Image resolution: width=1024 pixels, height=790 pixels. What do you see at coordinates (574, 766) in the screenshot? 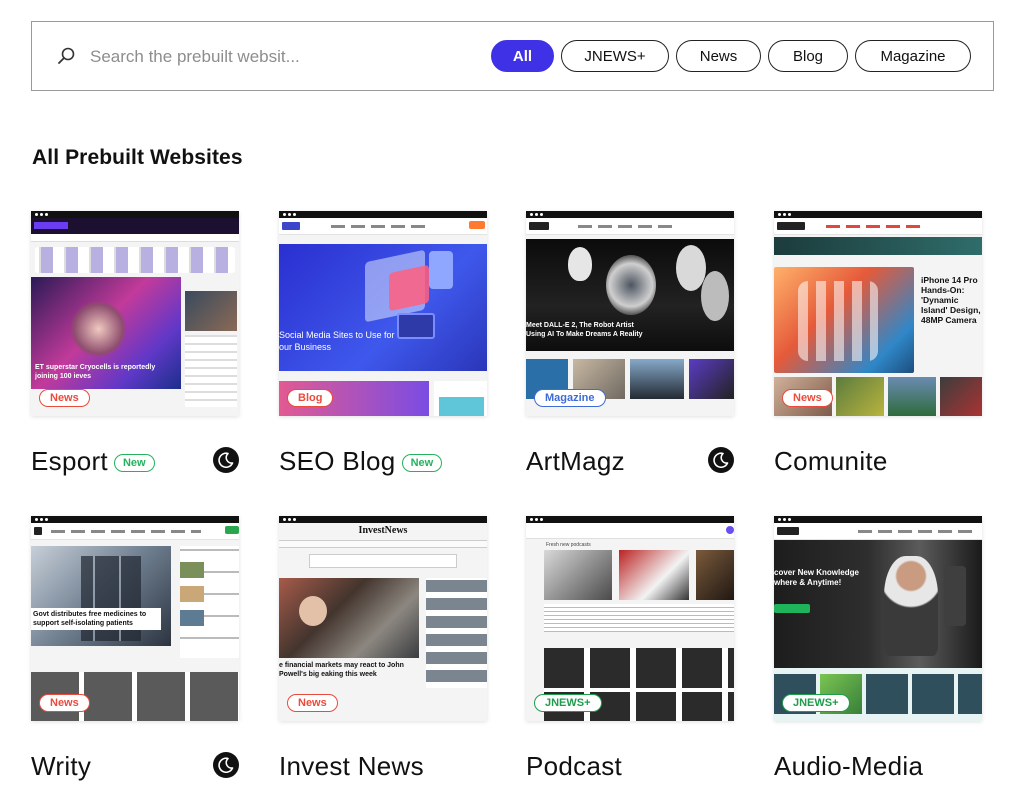
I see `card-title: Podcast` at bounding box center [574, 766].